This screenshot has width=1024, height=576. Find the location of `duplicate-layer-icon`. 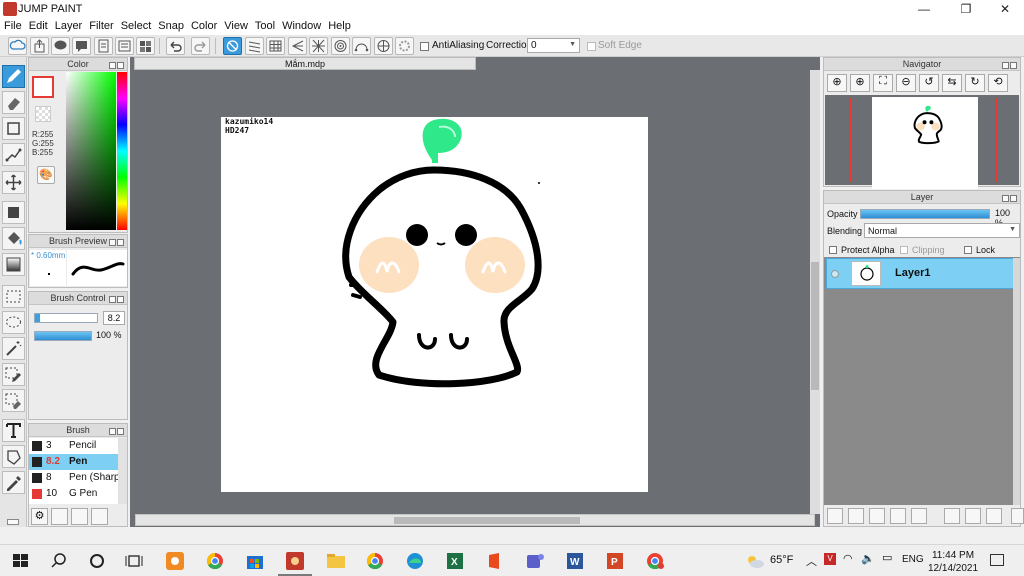

duplicate-layer-icon is located at coordinates (952, 516).